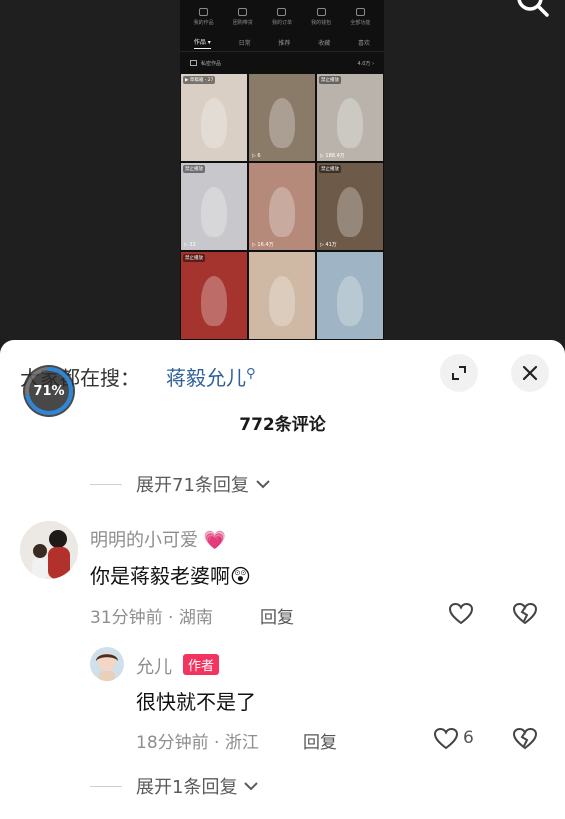 This screenshot has width=565, height=819. I want to click on view-count: ▷ 41万, so click(328, 245).